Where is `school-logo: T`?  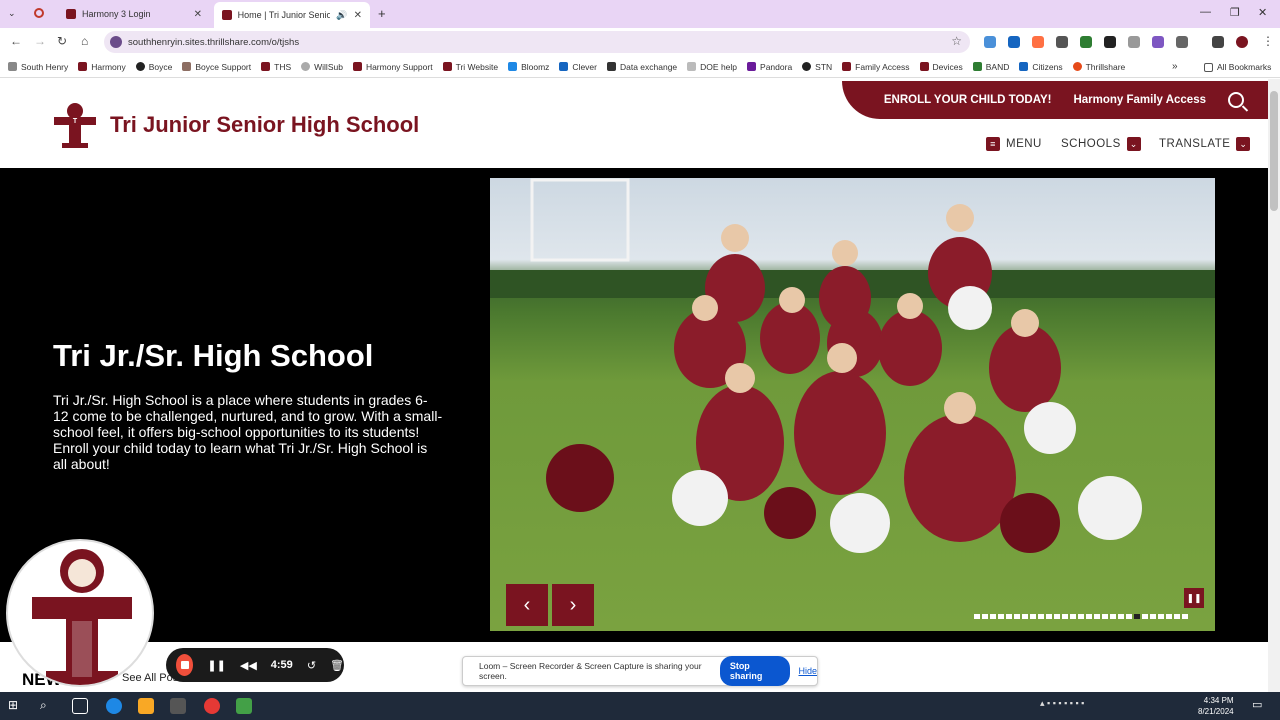
school-logo: T is located at coordinates (75, 125).